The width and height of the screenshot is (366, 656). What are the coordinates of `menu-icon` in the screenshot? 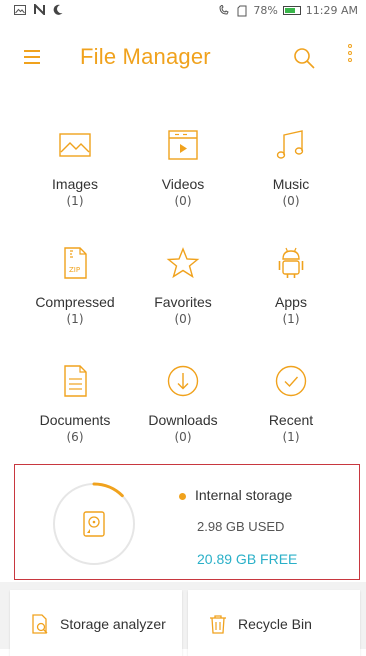 It's located at (32, 57).